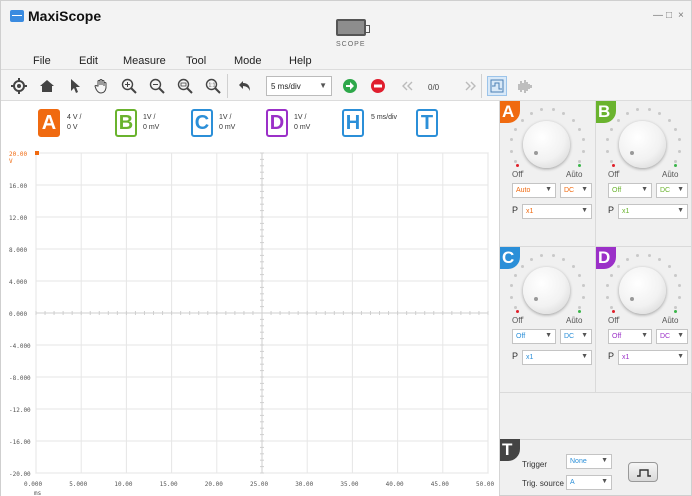 This screenshot has width=692, height=496. I want to click on off-led, so click(517, 311).